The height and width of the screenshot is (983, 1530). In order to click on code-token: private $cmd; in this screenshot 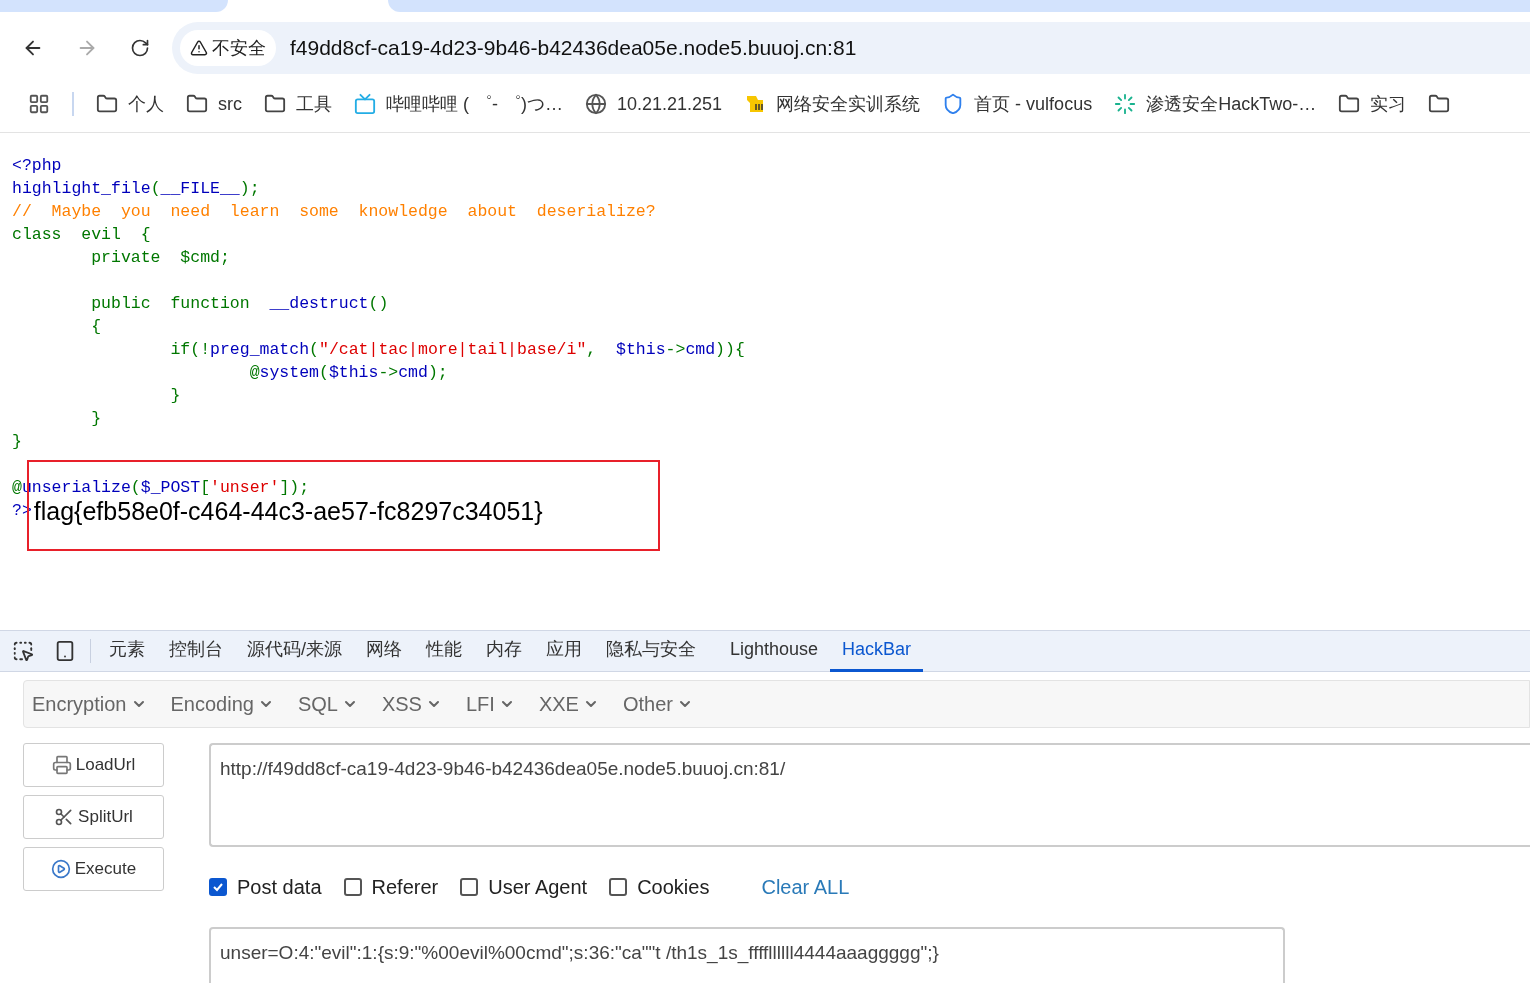, I will do `click(160, 258)`.